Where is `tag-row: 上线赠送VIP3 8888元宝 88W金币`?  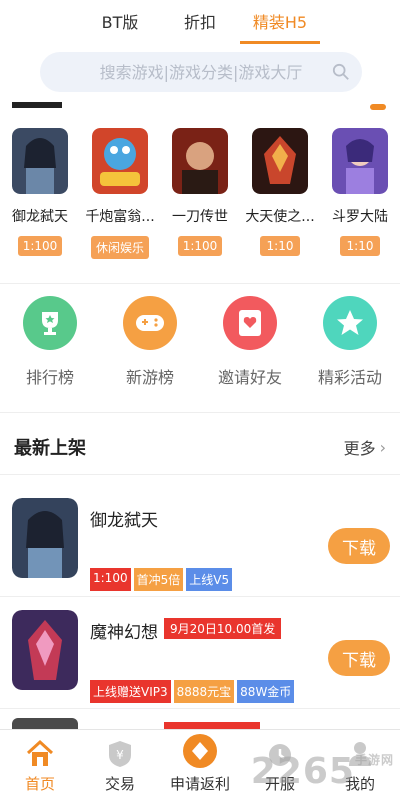
tag-row: 上线赠送VIP3 8888元宝 88W金币 is located at coordinates (192, 691).